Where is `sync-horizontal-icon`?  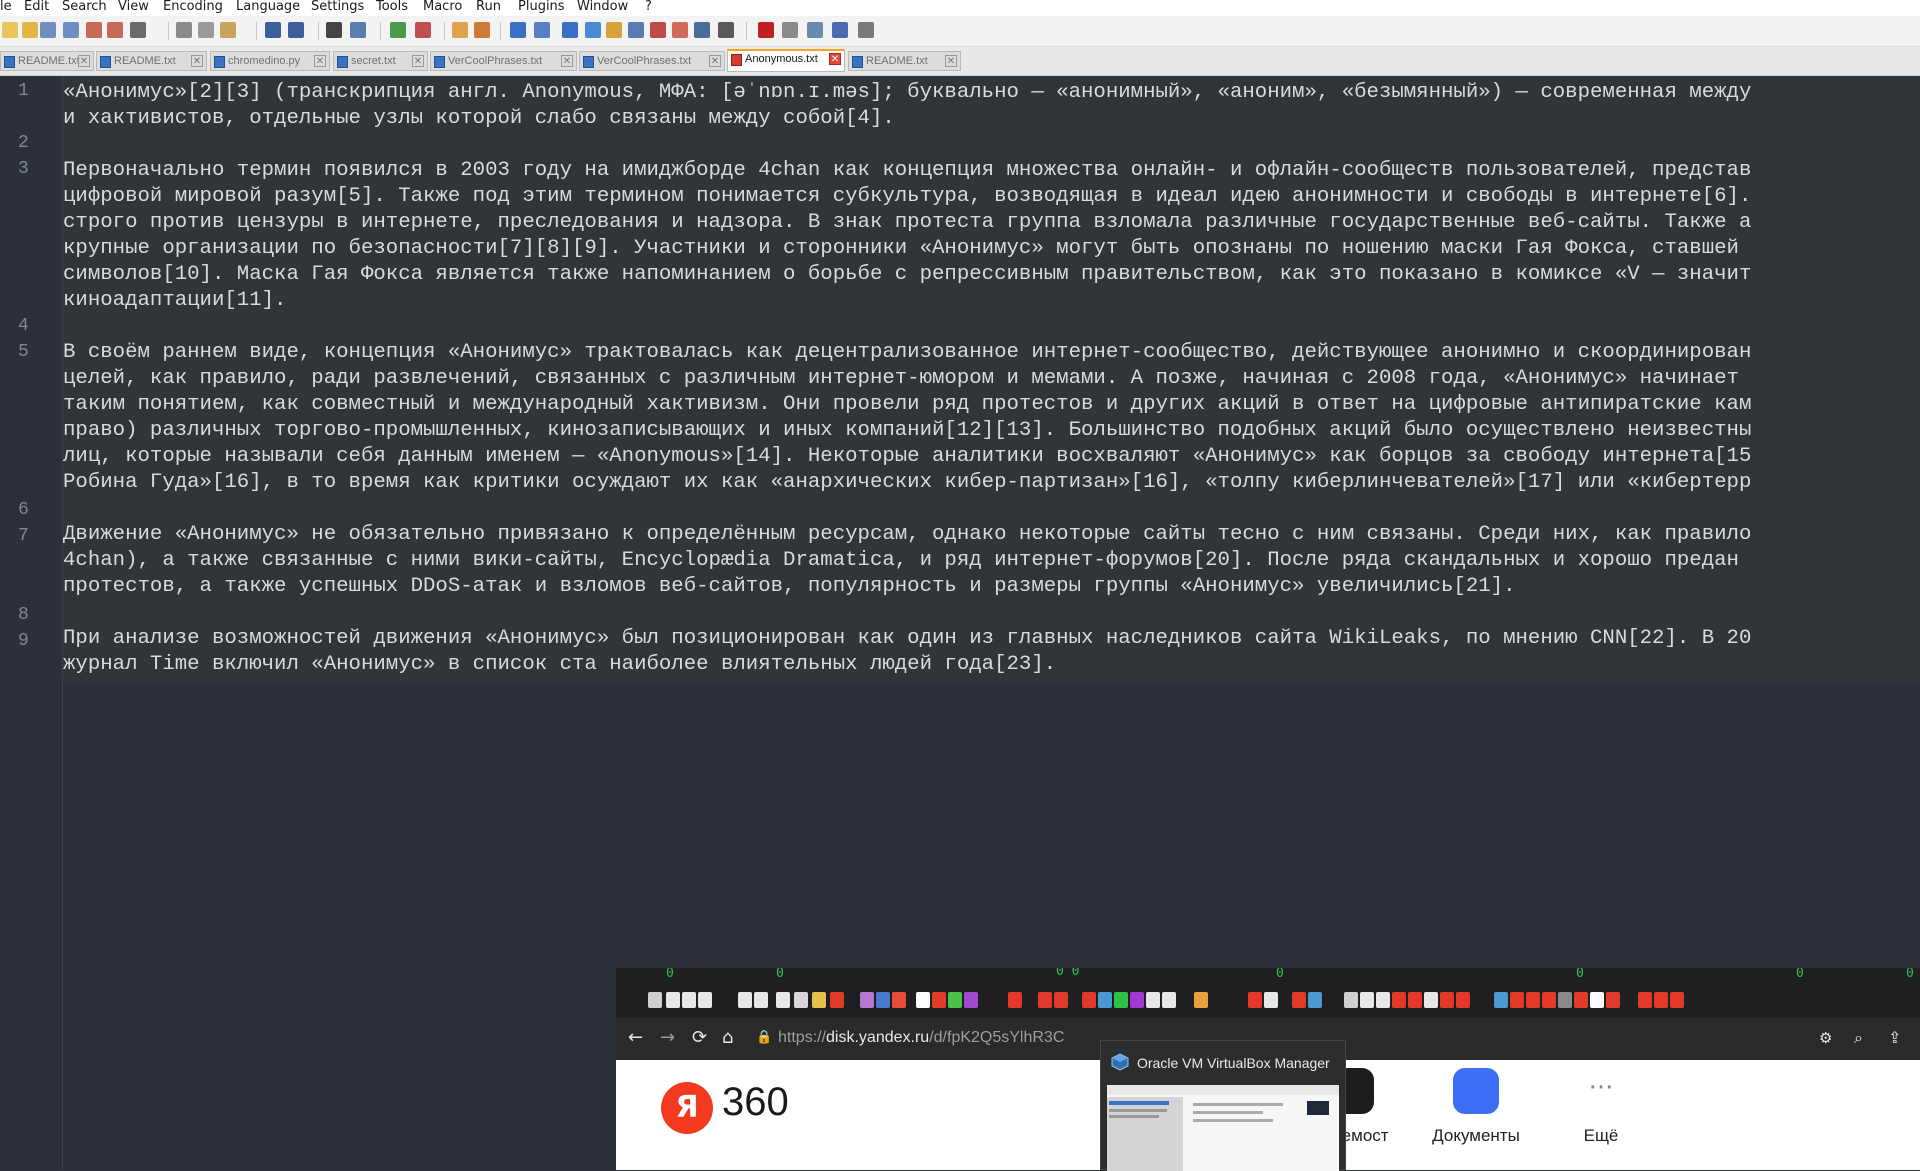 sync-horizontal-icon is located at coordinates (482, 30).